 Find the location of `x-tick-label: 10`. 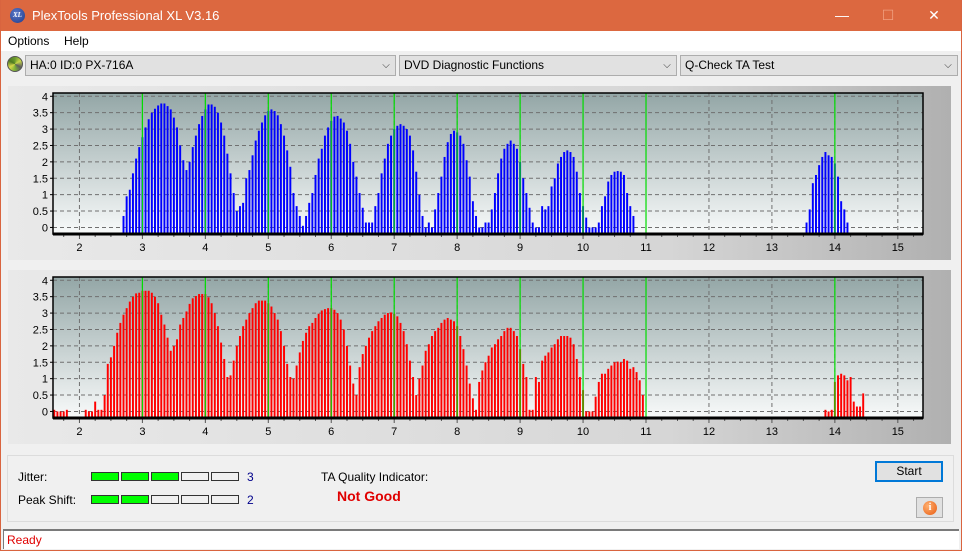

x-tick-label: 10 is located at coordinates (583, 432).